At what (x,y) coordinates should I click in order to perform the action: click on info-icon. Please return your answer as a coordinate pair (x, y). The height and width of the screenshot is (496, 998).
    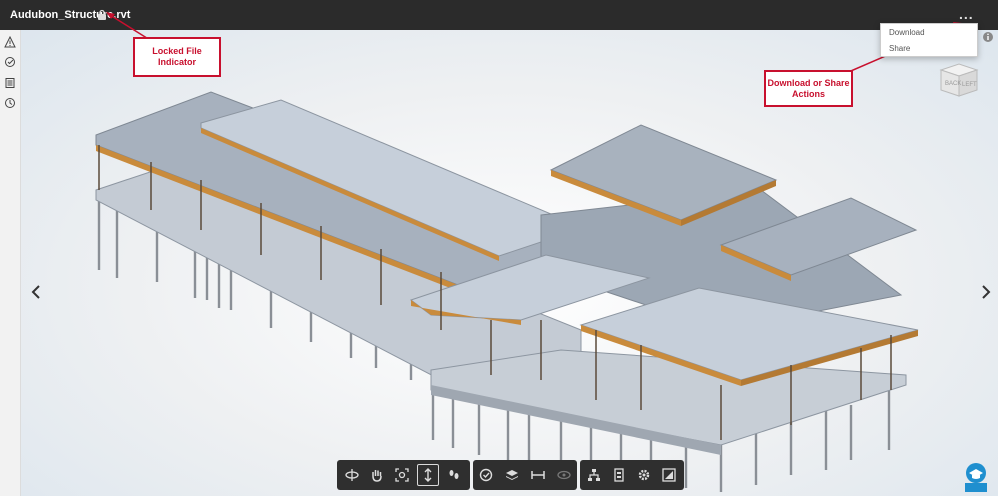
    Looking at the image, I should click on (988, 37).